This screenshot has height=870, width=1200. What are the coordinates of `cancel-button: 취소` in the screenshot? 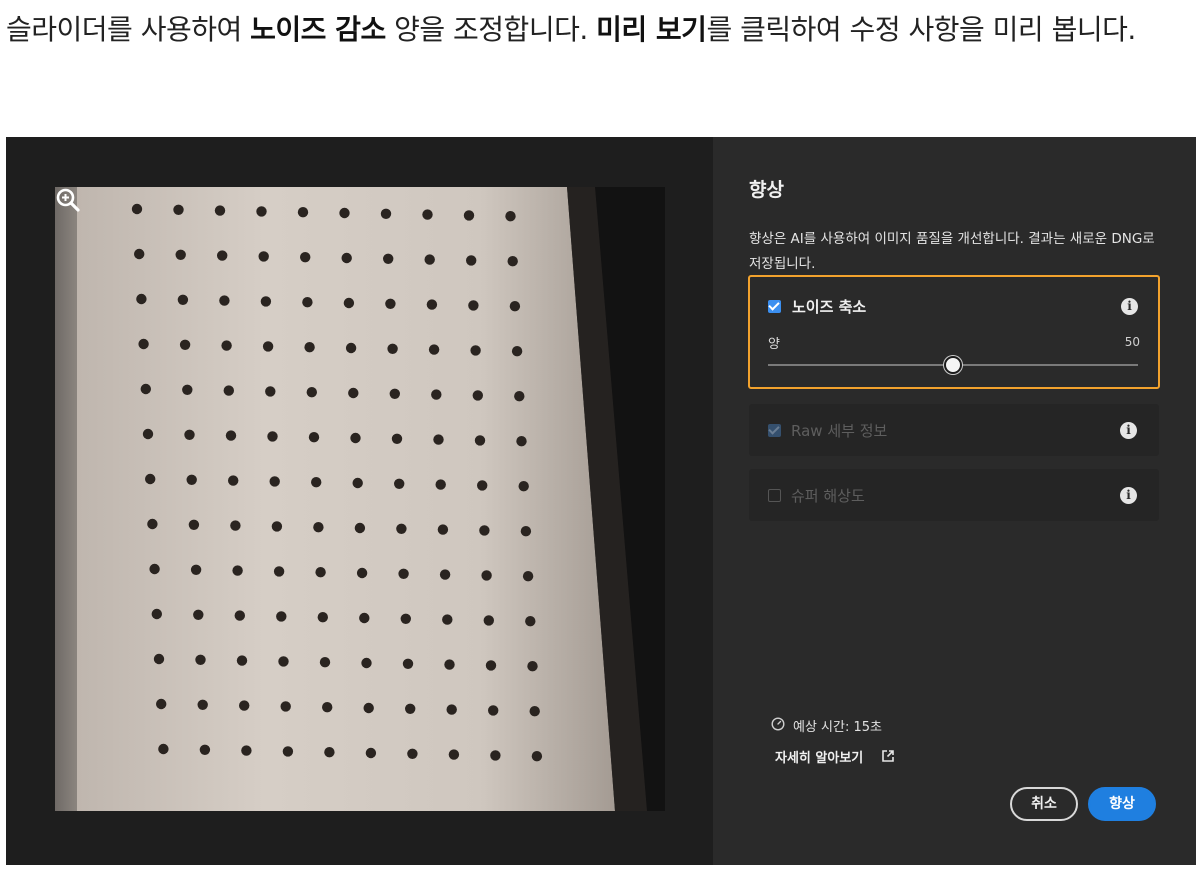 It's located at (1044, 804).